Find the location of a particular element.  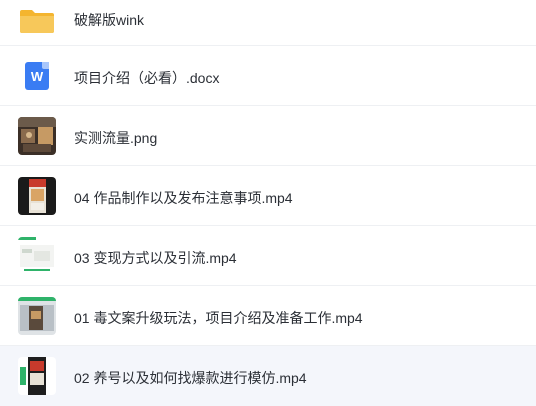

word-icon-letter: W is located at coordinates (37, 76).